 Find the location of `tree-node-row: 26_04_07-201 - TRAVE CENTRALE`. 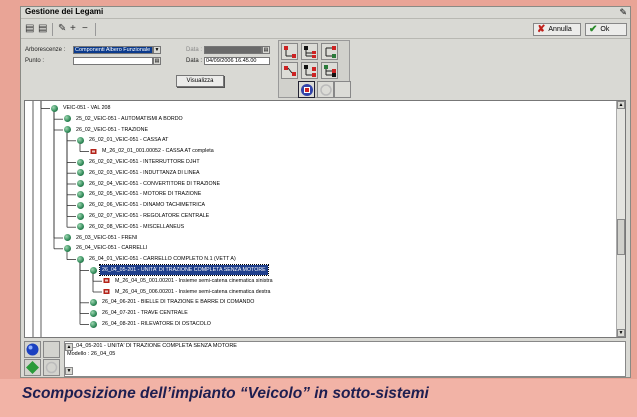

tree-node-row: 26_04_07-201 - TRAVE CENTRALE is located at coordinates (140, 313).